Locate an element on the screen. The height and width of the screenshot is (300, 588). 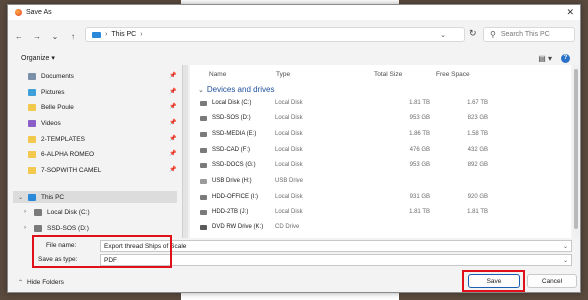
scrollbar-thumb is located at coordinates (576, 149).